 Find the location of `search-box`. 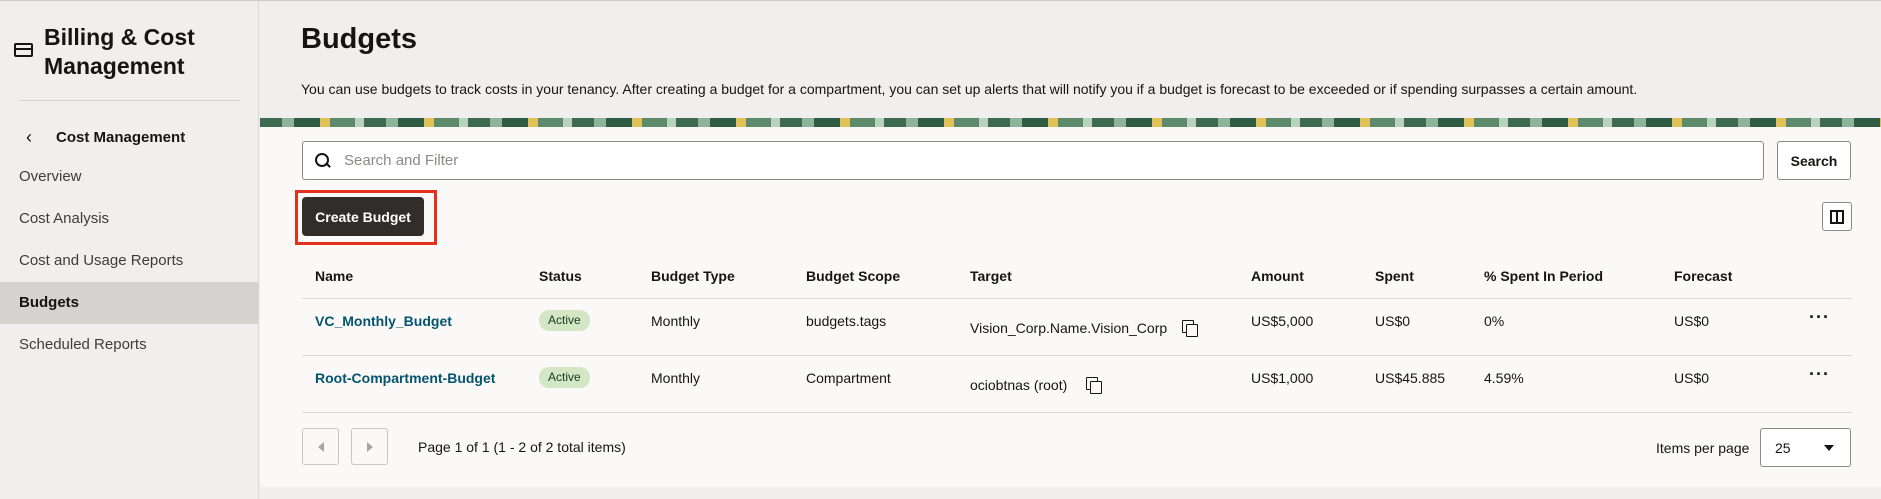

search-box is located at coordinates (1033, 160).